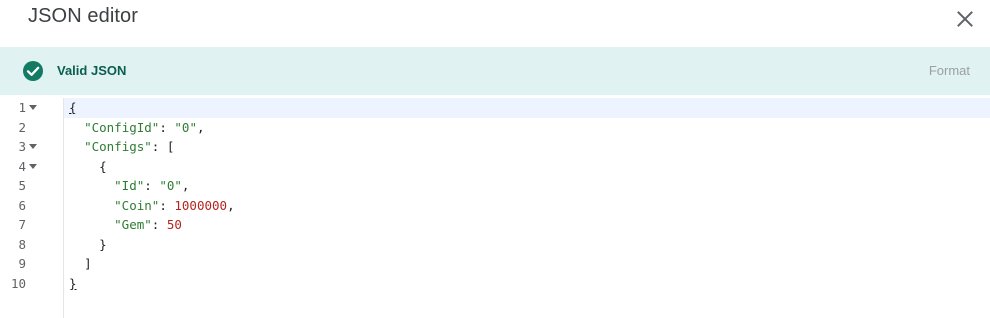 This screenshot has width=990, height=318. What do you see at coordinates (22, 244) in the screenshot?
I see `line-number: 8` at bounding box center [22, 244].